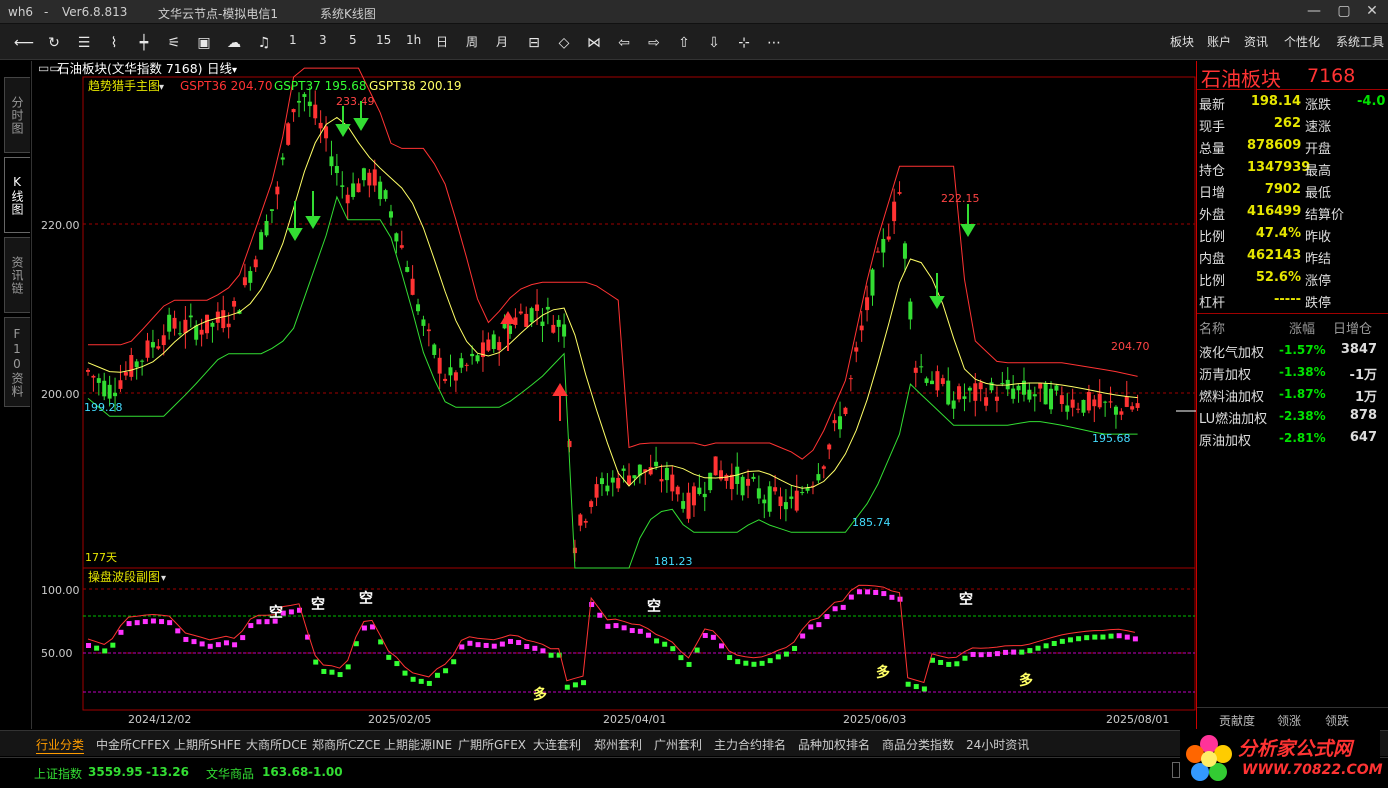 Image resolution: width=1388 pixels, height=788 pixels. Describe the element at coordinates (472, 41) in the screenshot. I see `period-week: 周` at that location.